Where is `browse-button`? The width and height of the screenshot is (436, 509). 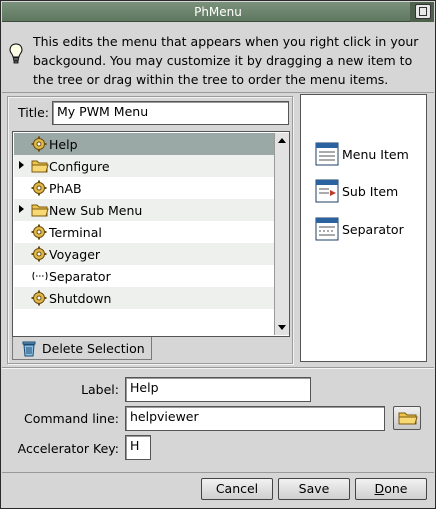 browse-button is located at coordinates (407, 418).